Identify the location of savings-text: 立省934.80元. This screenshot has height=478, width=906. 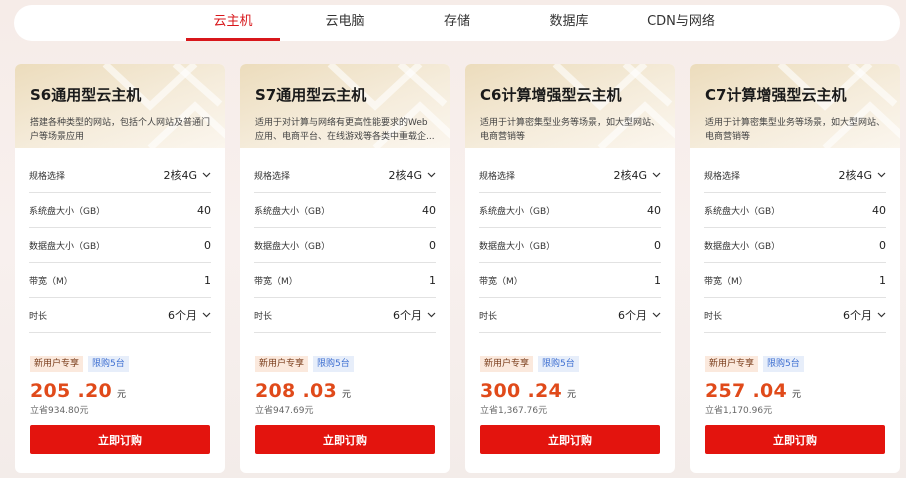
(59, 411).